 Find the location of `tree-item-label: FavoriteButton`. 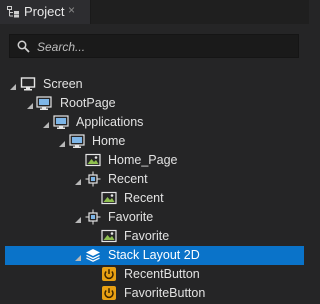

tree-item-label: FavoriteButton is located at coordinates (165, 293).